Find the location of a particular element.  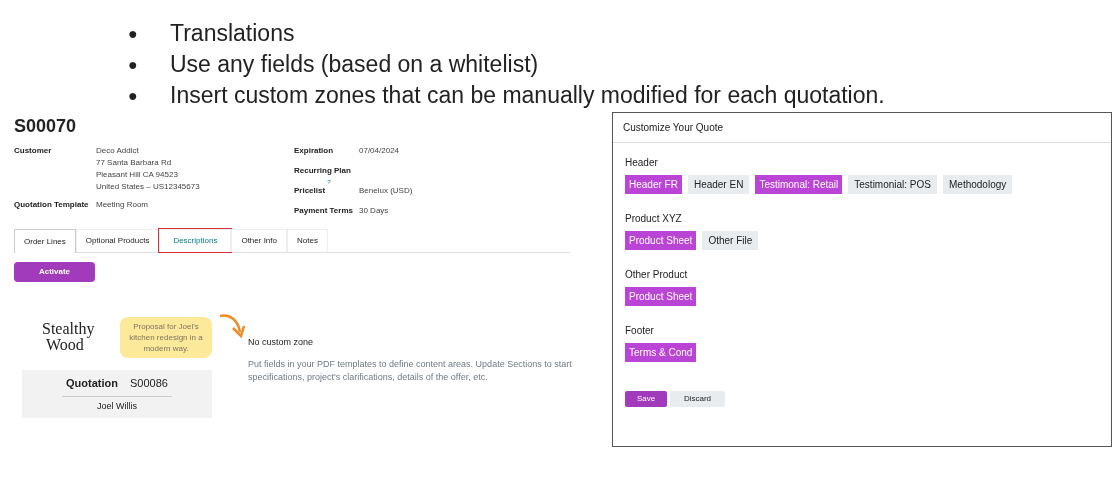

discard-button: Discard is located at coordinates (697, 399).